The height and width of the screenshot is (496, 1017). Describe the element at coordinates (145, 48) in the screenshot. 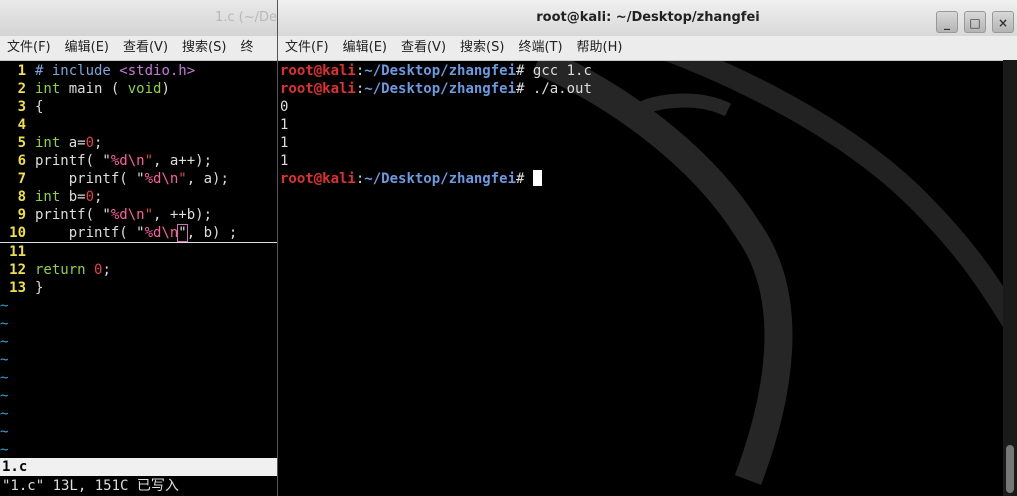

I see `vim-menu-view: 查看(V)` at that location.